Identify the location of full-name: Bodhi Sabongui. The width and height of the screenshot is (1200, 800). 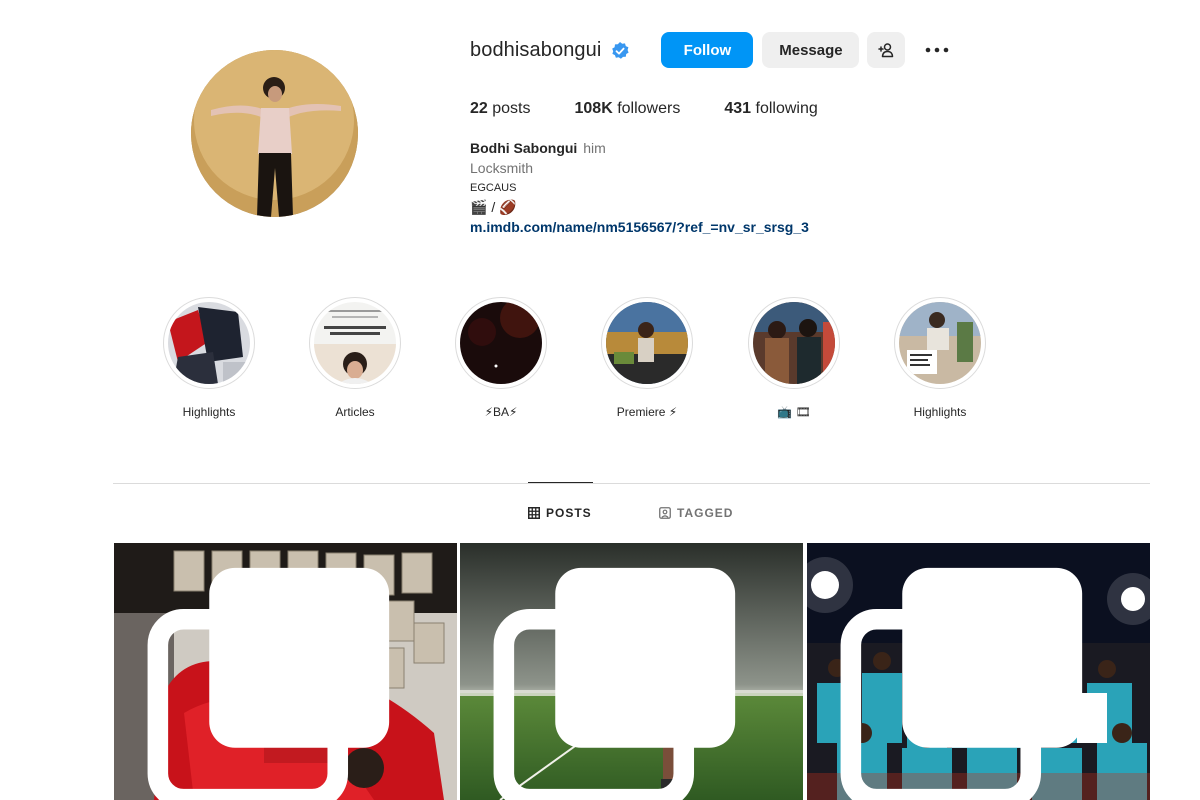
(524, 148).